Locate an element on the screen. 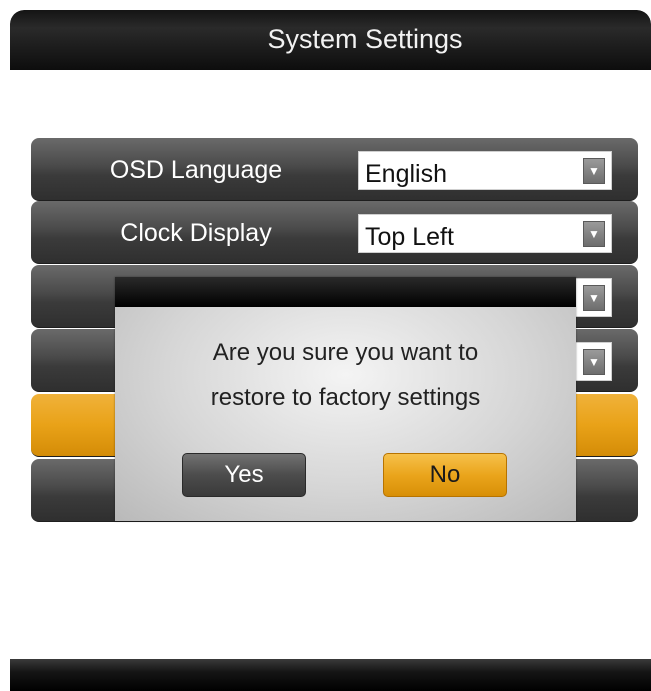 Image resolution: width=651 pixels, height=691 pixels. setting-label: Clock Display is located at coordinates (196, 233).